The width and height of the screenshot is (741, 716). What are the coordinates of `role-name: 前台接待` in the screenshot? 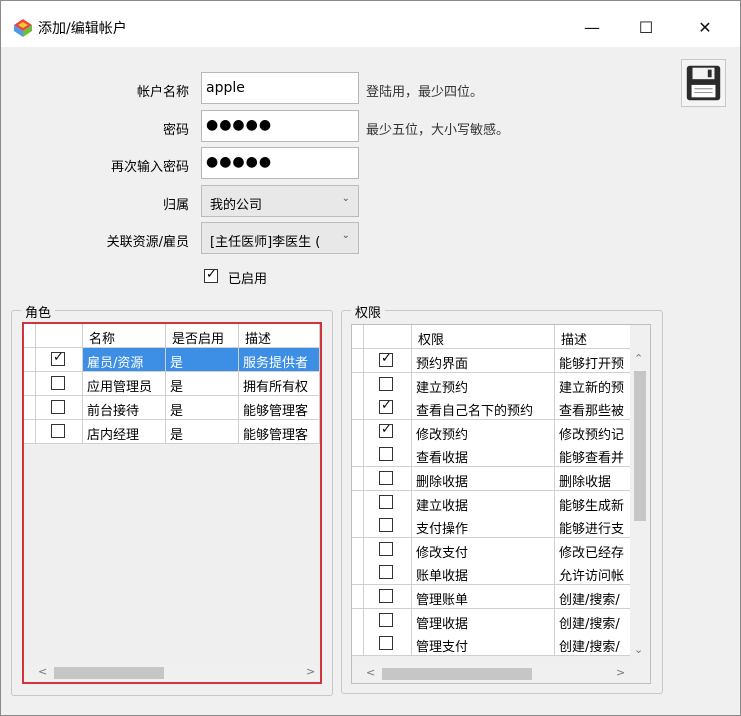 It's located at (124, 408).